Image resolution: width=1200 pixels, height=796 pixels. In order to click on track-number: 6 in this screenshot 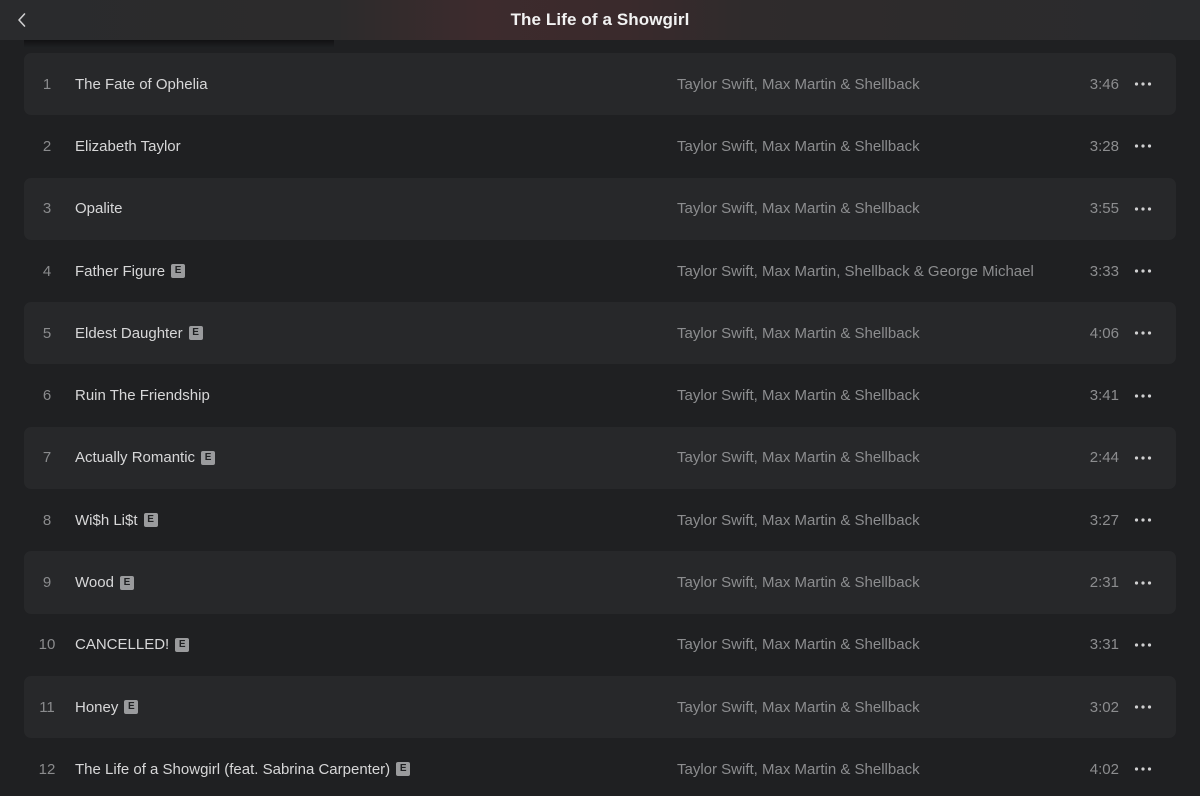, I will do `click(47, 396)`.